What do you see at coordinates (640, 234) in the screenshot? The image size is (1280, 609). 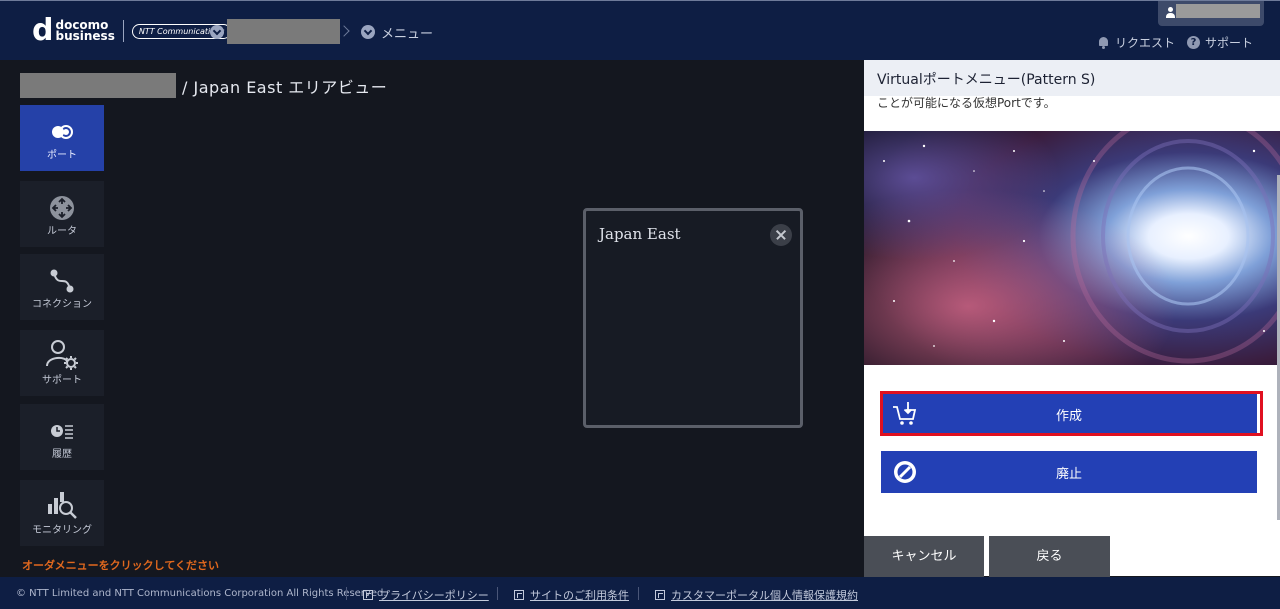 I see `region-card-title: Japan East` at bounding box center [640, 234].